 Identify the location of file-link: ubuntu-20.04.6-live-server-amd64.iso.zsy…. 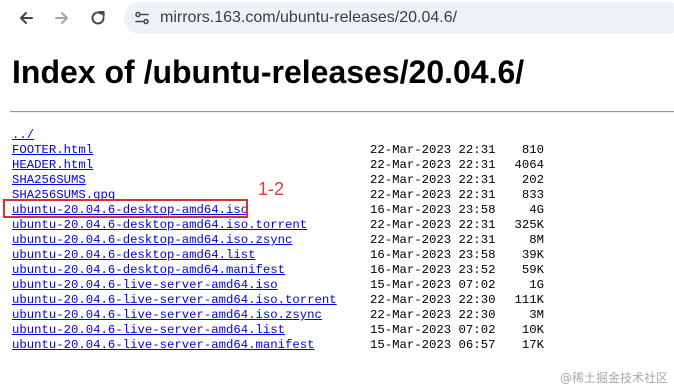
(167, 315).